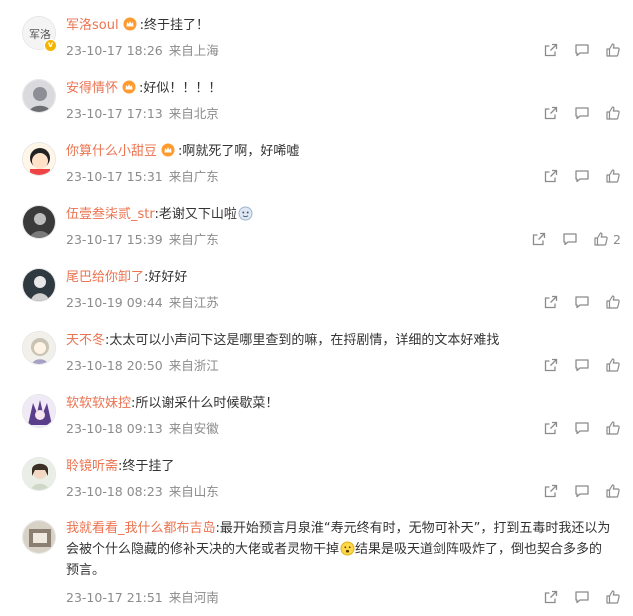 The image size is (633, 616). I want to click on comment-text: 啊就死了啊，好唏嘘, so click(241, 151).